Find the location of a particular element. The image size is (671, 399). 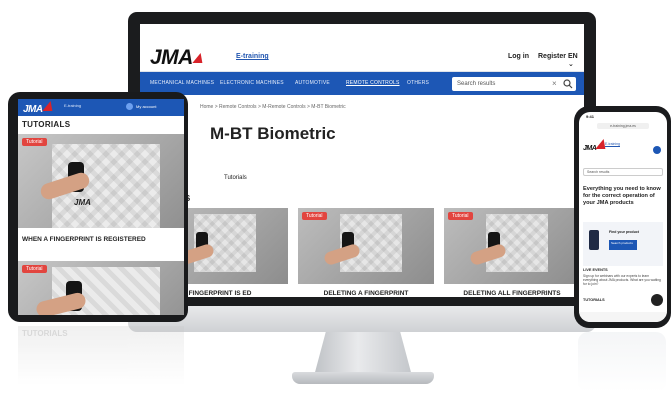

card-title: DELETING ALL FINGERPRINTS is located at coordinates (512, 293).